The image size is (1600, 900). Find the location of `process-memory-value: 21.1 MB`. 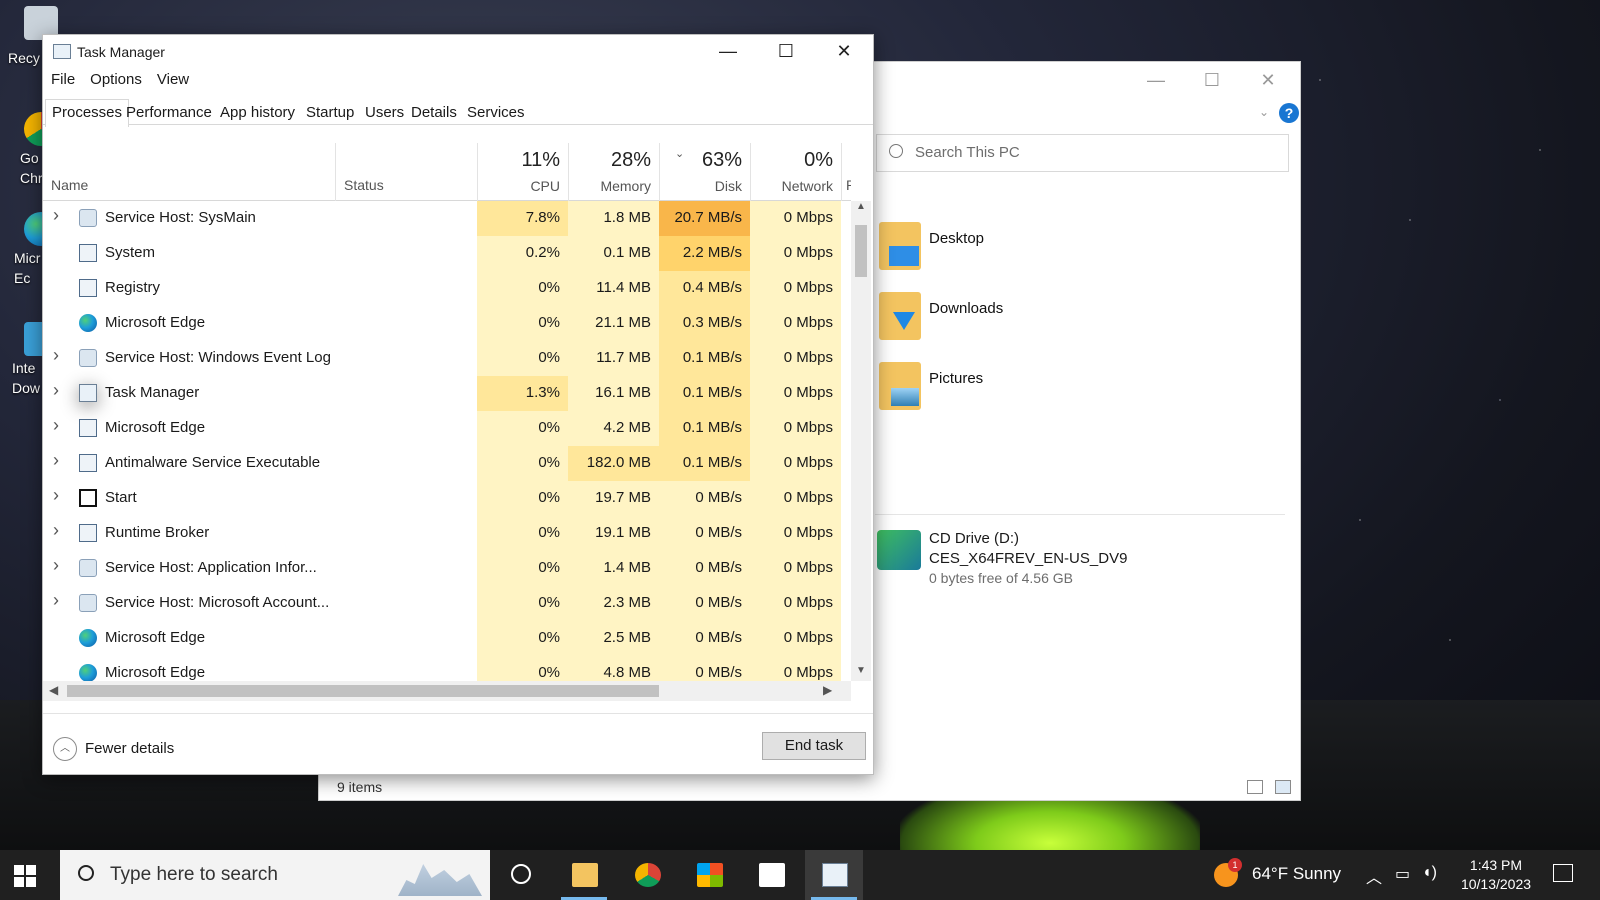

process-memory-value: 21.1 MB is located at coordinates (613, 323).